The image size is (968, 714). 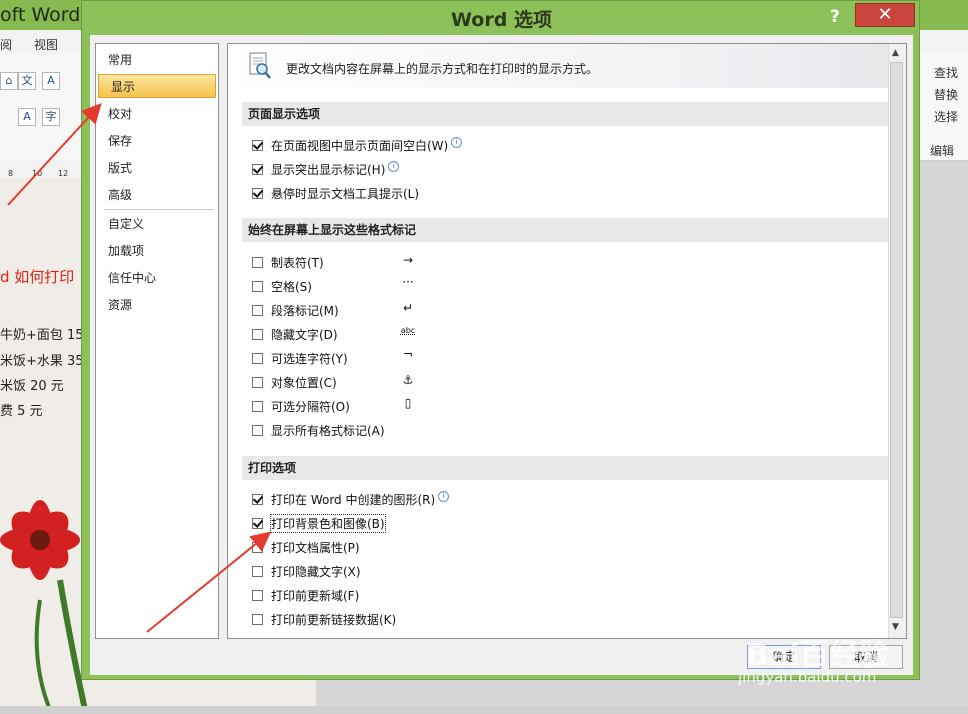 I want to click on option-hidden-text: 隐藏文字(D), so click(x=295, y=334).